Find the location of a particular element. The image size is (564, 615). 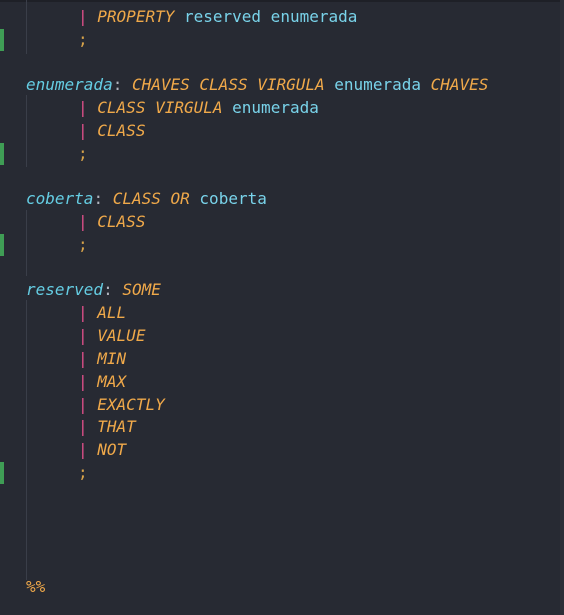

token: EXACTLY is located at coordinates (131, 404).